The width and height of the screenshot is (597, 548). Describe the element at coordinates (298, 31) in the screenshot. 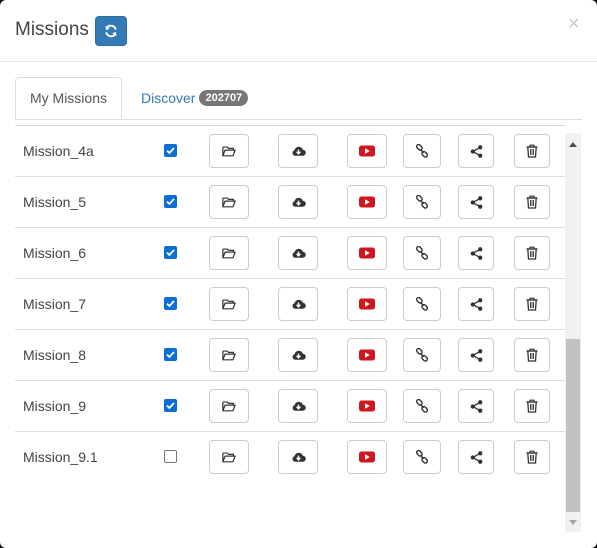

I see `modal-header: Missions ×` at that location.